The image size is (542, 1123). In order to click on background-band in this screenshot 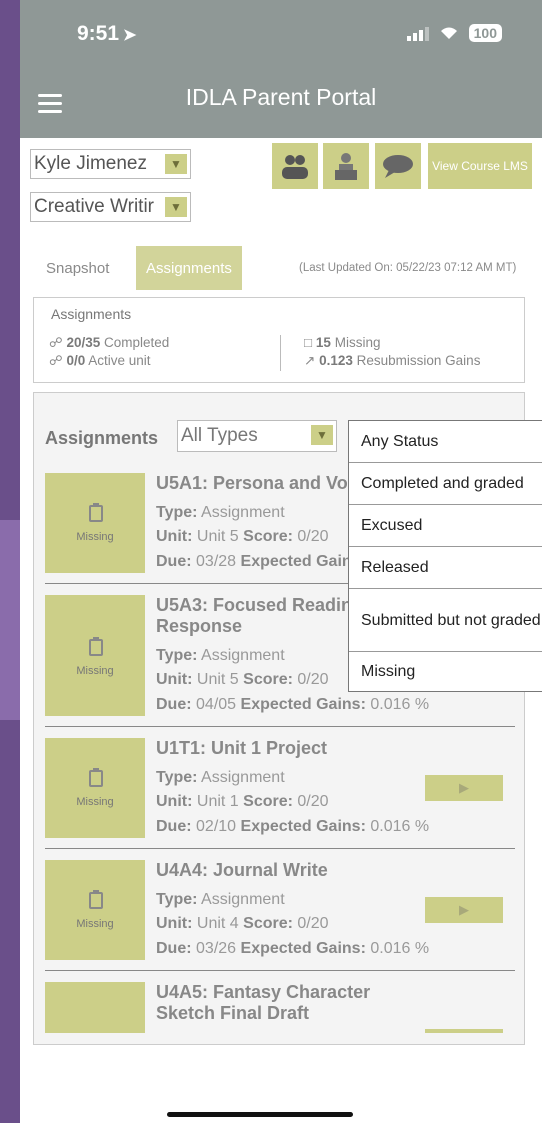, I will do `click(10, 620)`.